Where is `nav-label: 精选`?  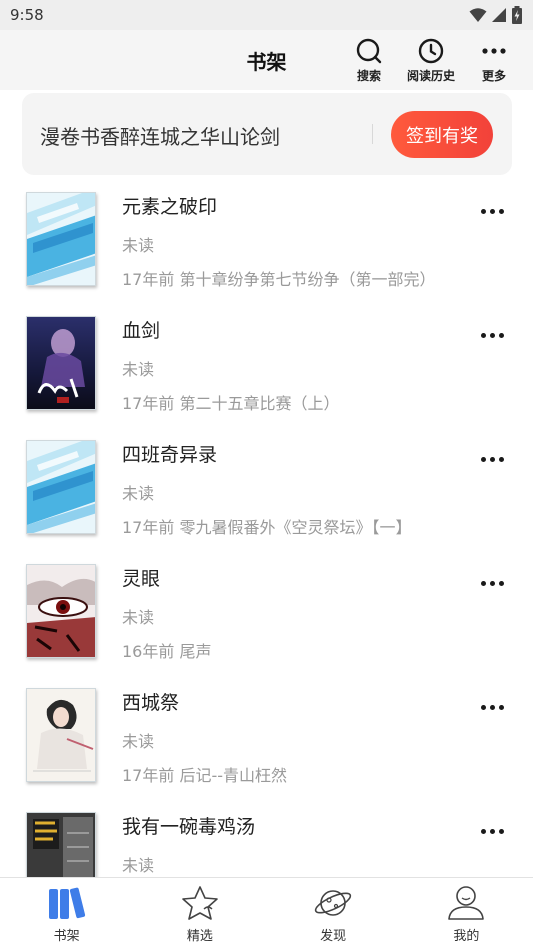 nav-label: 精选 is located at coordinates (199, 936).